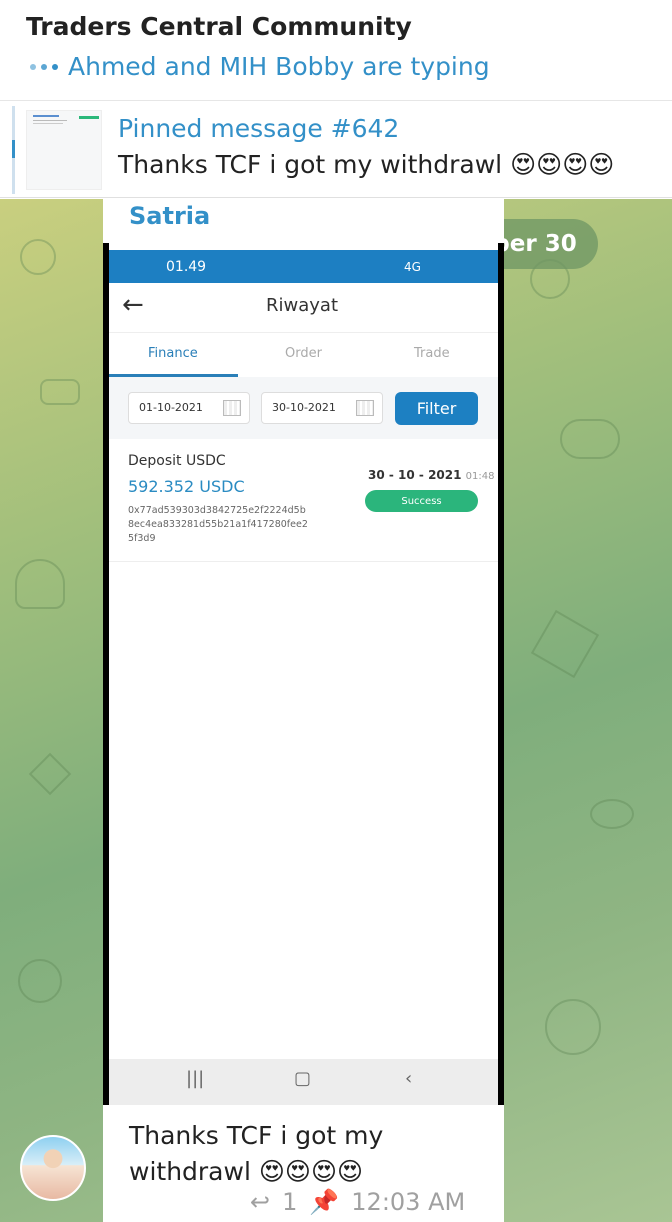 The width and height of the screenshot is (672, 1222). Describe the element at coordinates (421, 501) in the screenshot. I see `status-badge: Success` at that location.